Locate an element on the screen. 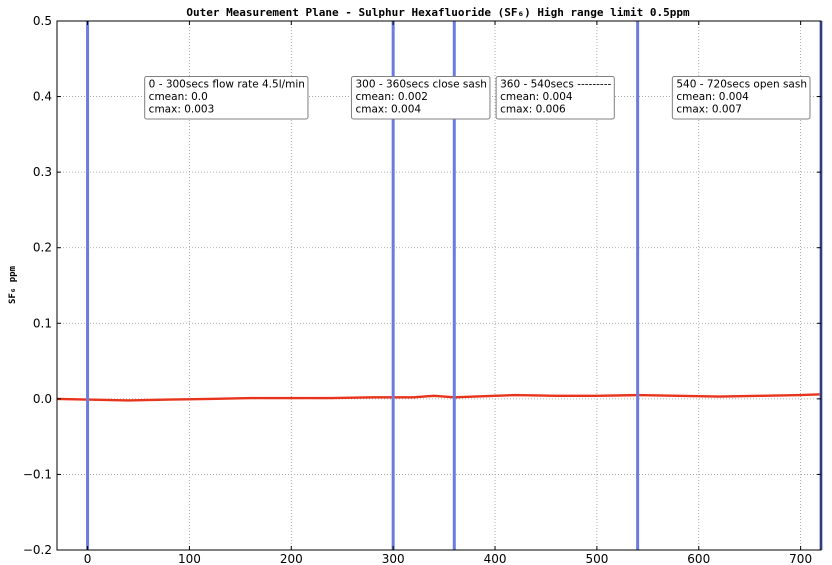 This screenshot has height=565, width=832. x-tick-label: 300 is located at coordinates (393, 558).